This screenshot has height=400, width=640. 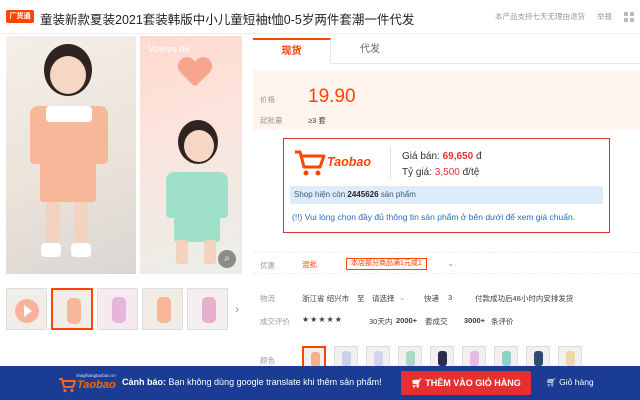 I want to click on purchase-mode-tabs: 现货 代发, so click(x=446, y=51).